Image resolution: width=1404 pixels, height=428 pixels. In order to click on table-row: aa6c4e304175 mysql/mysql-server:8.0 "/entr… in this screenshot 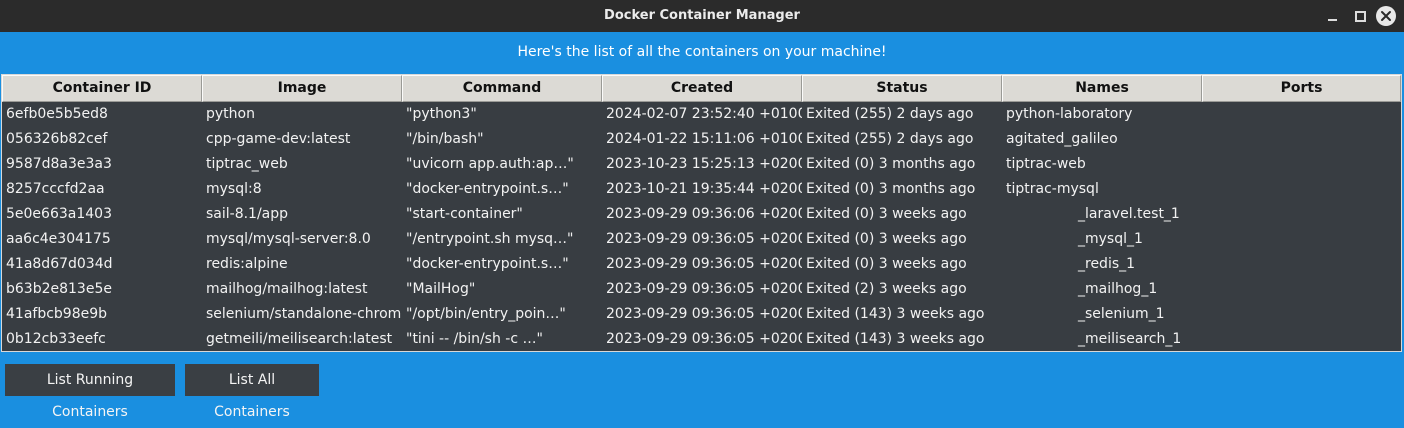, I will do `click(701, 239)`.